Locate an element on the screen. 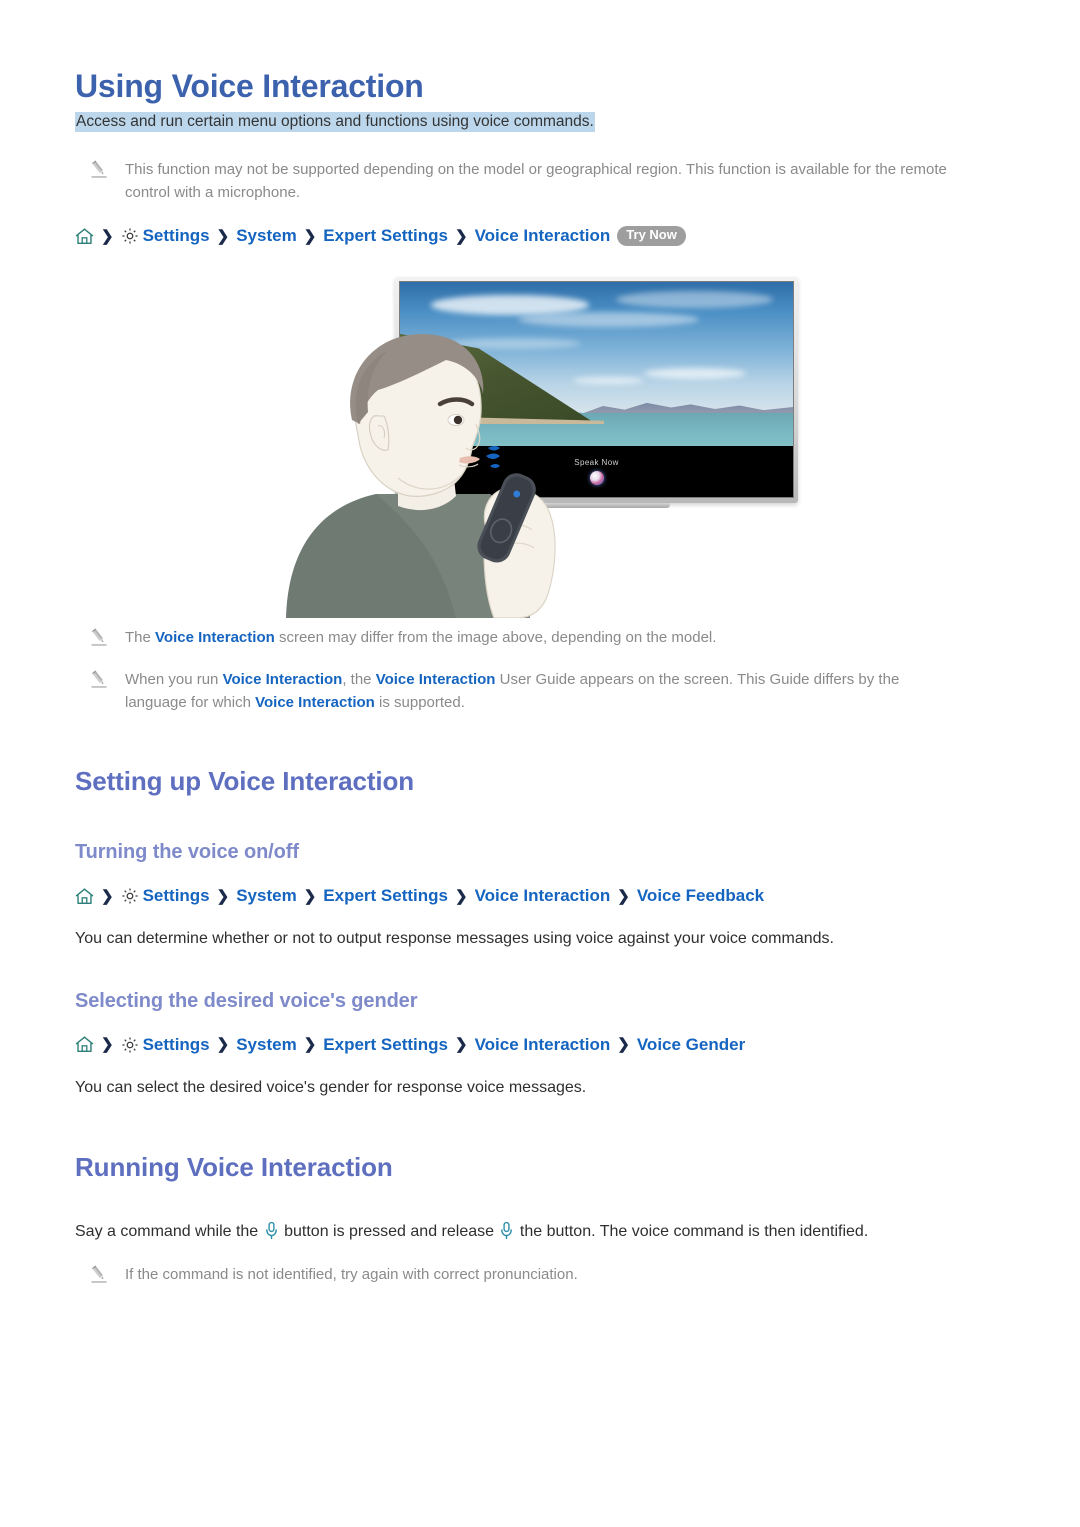 This screenshot has height=1527, width=1080. note2-part2: , the is located at coordinates (359, 679).